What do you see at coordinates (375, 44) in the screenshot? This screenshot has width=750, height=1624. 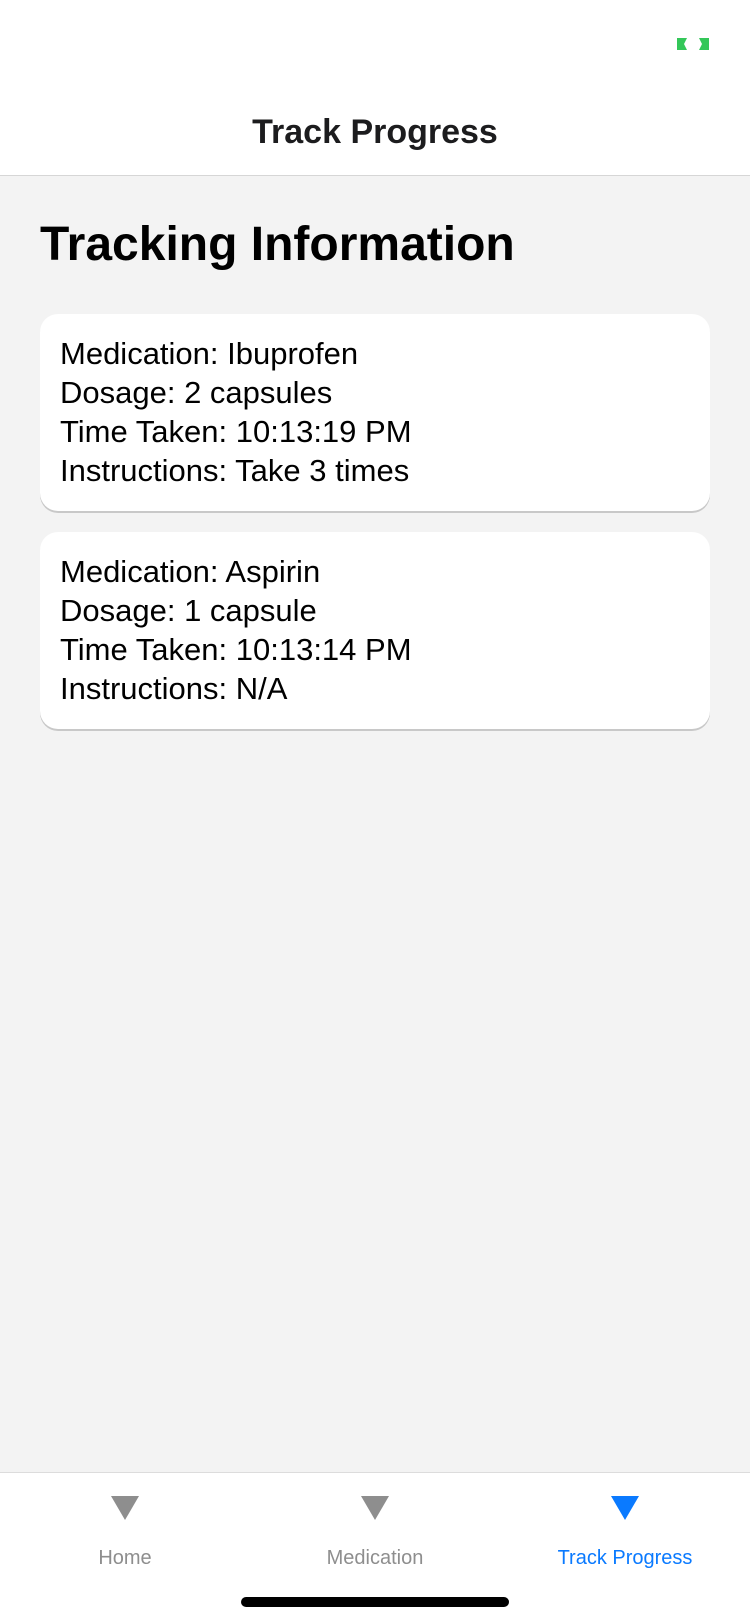 I see `status-bar` at bounding box center [375, 44].